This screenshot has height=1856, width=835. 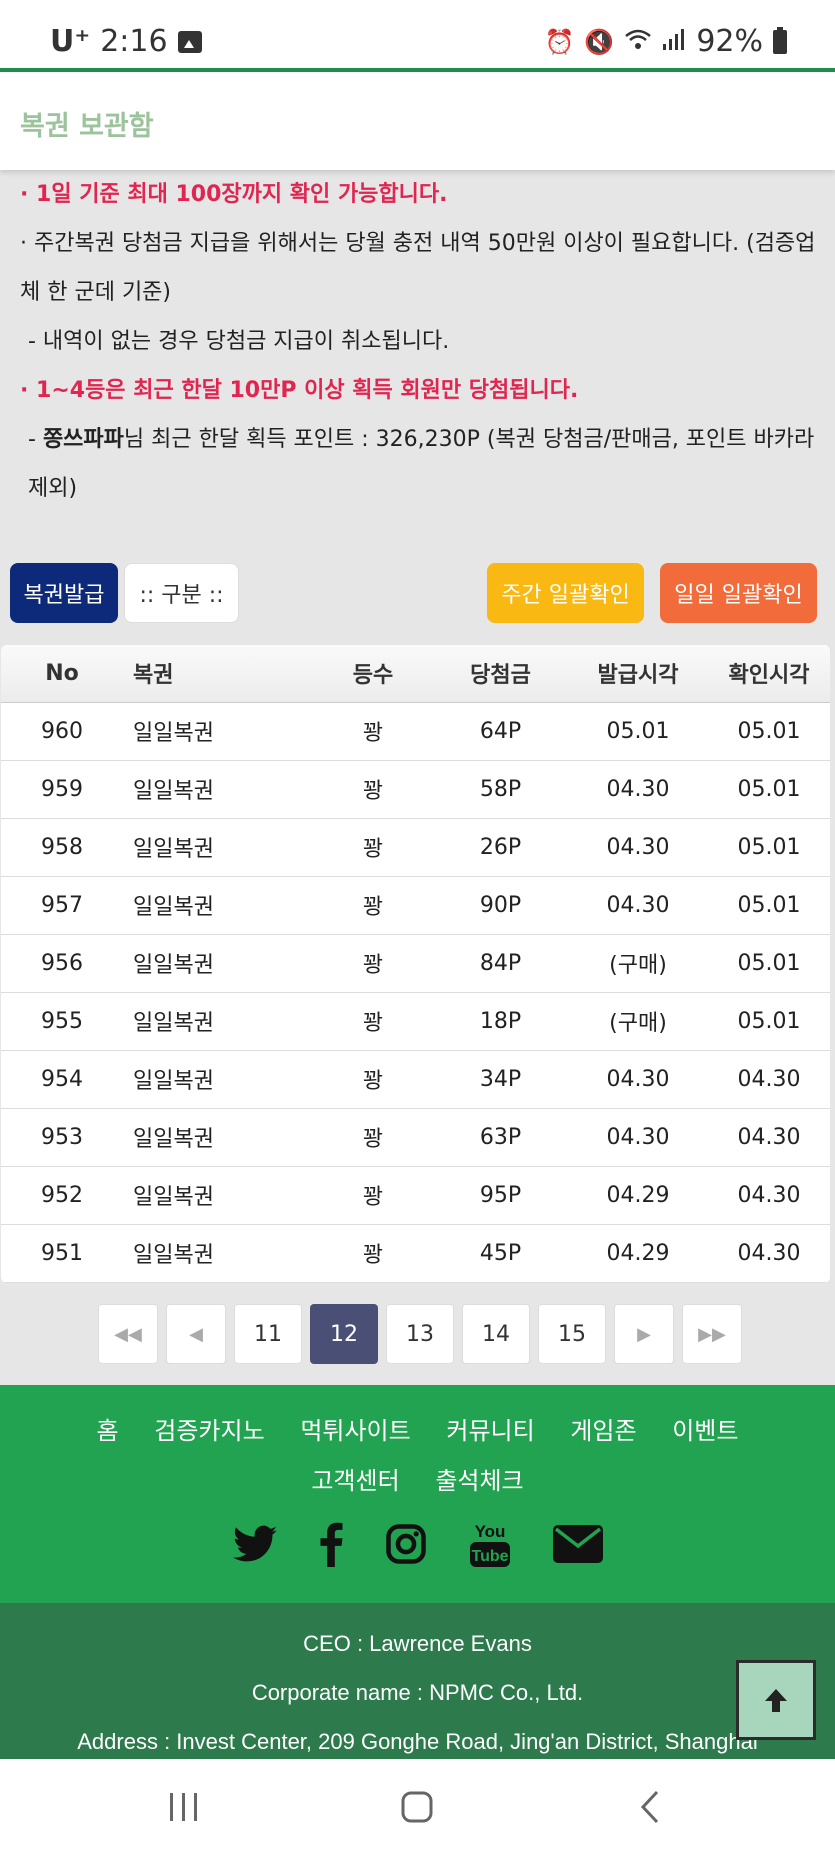 What do you see at coordinates (234, 194) in the screenshot?
I see `notice-daily-limit: · 1일 기준 최대 100장까지 확인 가능합니다.` at bounding box center [234, 194].